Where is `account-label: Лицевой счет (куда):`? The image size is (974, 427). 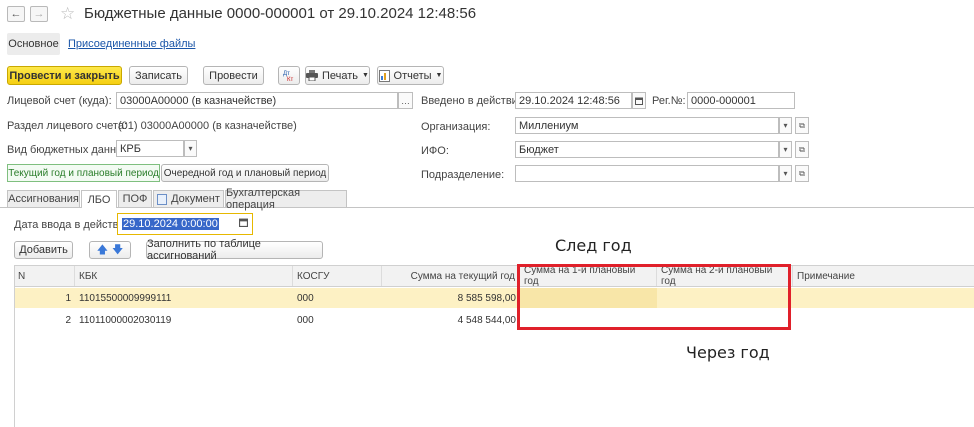 account-label: Лицевой счет (куда): is located at coordinates (59, 101).